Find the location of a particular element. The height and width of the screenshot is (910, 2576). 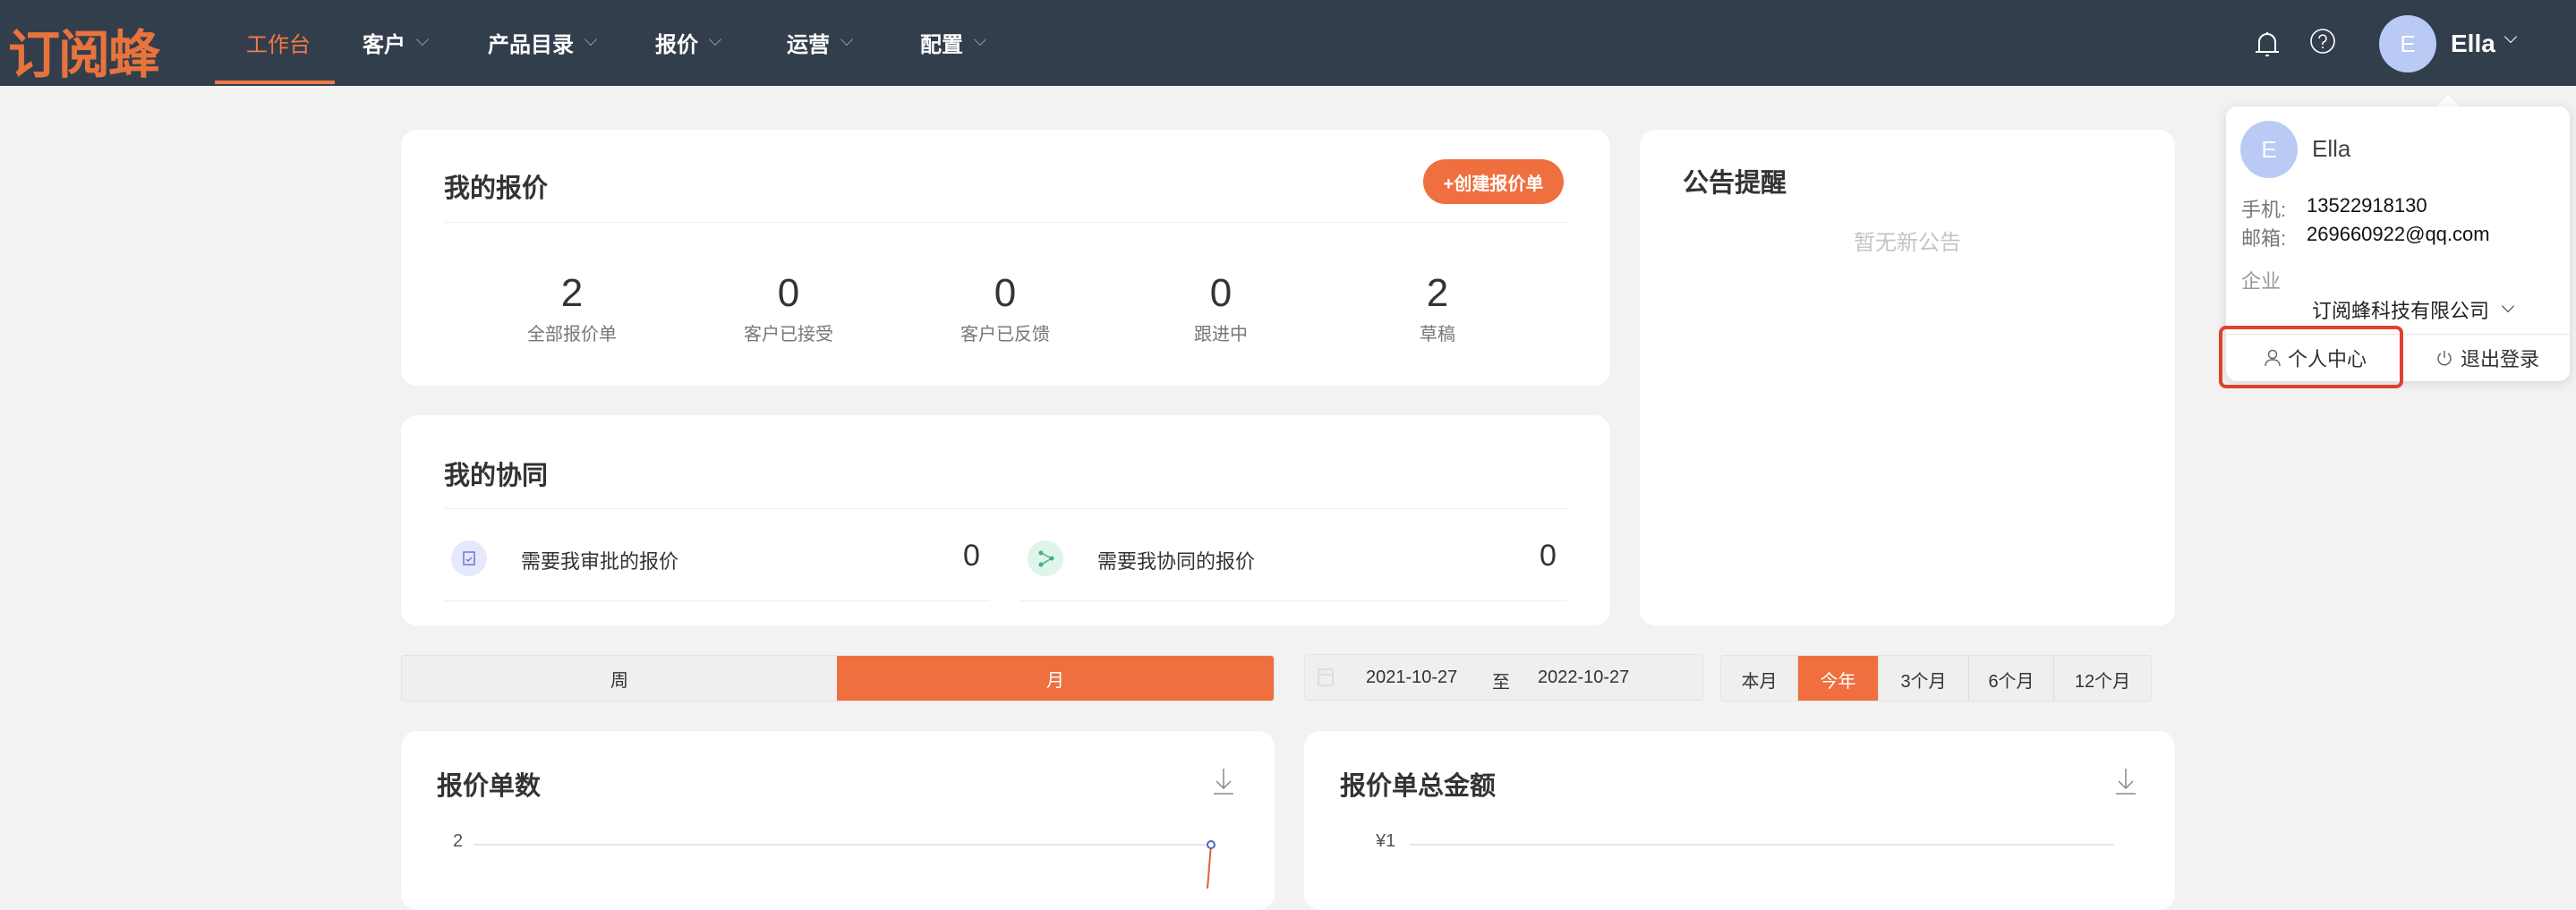

logout-label: 退出登录 is located at coordinates (2499, 359).